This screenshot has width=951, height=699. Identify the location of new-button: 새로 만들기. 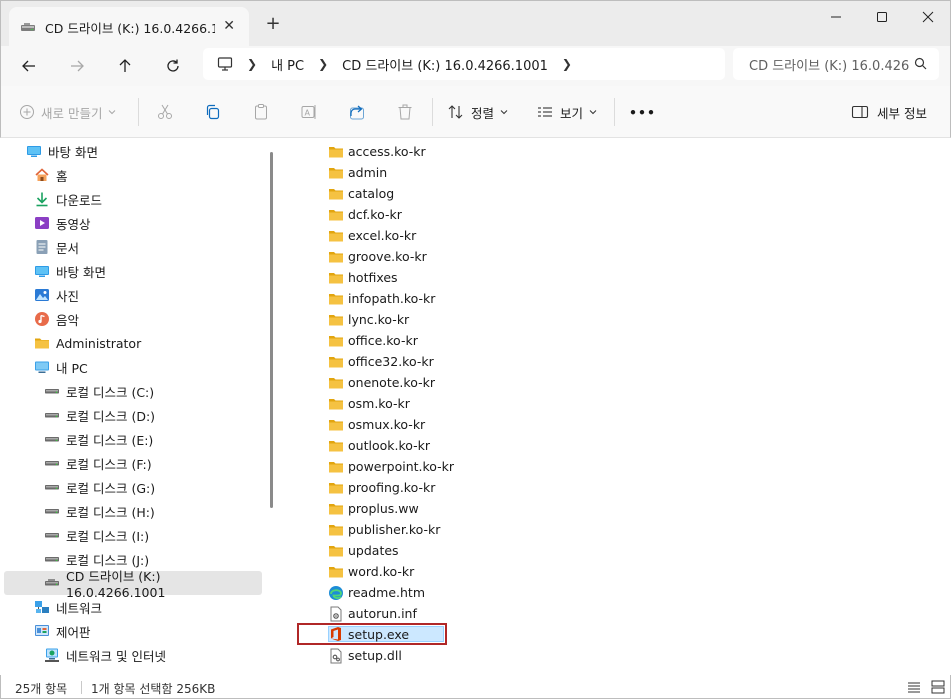
(67, 112).